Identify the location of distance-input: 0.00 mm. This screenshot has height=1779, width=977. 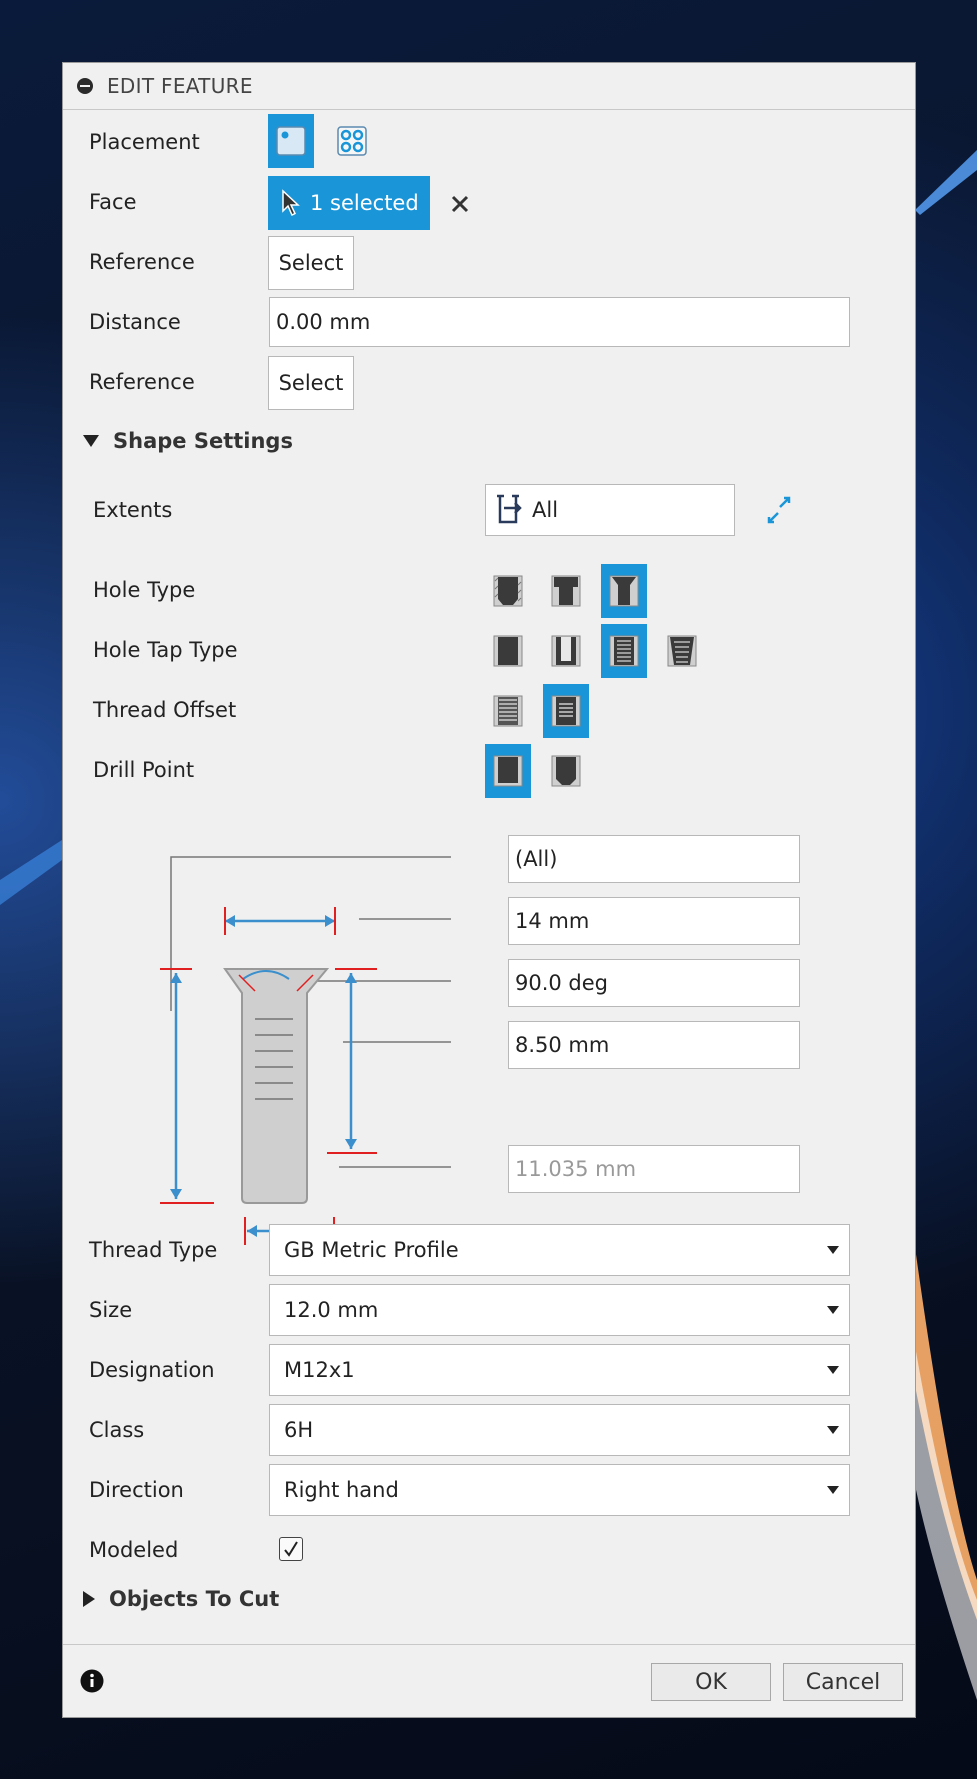
(559, 322).